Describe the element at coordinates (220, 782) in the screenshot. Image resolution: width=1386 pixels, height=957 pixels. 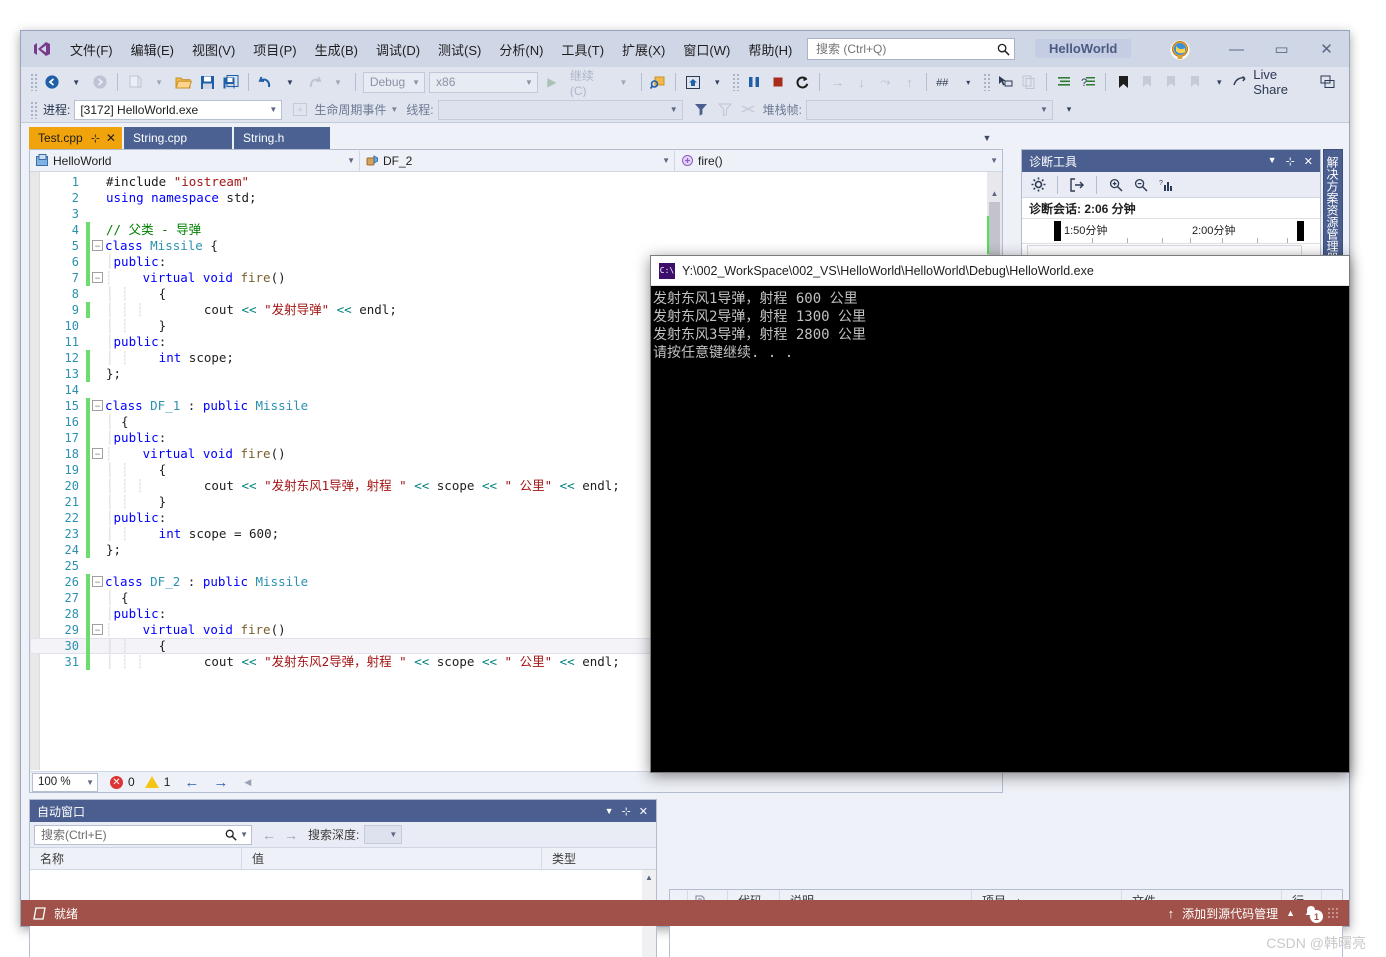
I see `next-issue-icon: →` at that location.